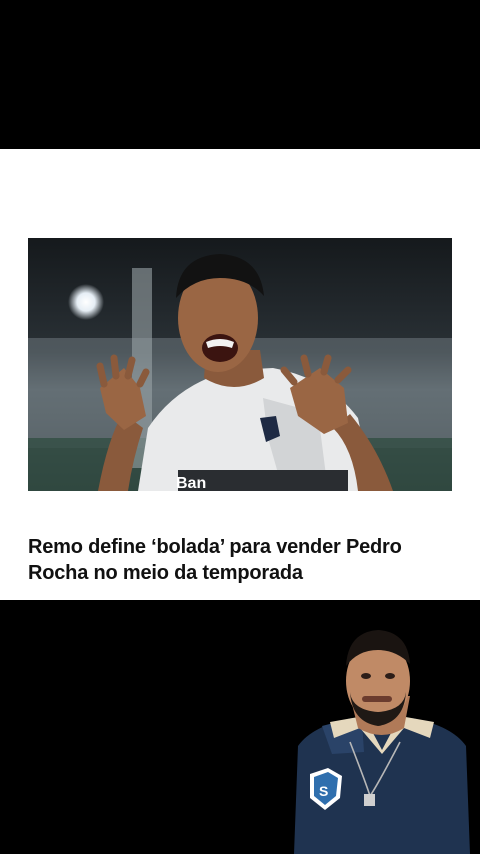 This screenshot has height=854, width=480. Describe the element at coordinates (323, 791) in the screenshot. I see `svg-text: S` at that location.